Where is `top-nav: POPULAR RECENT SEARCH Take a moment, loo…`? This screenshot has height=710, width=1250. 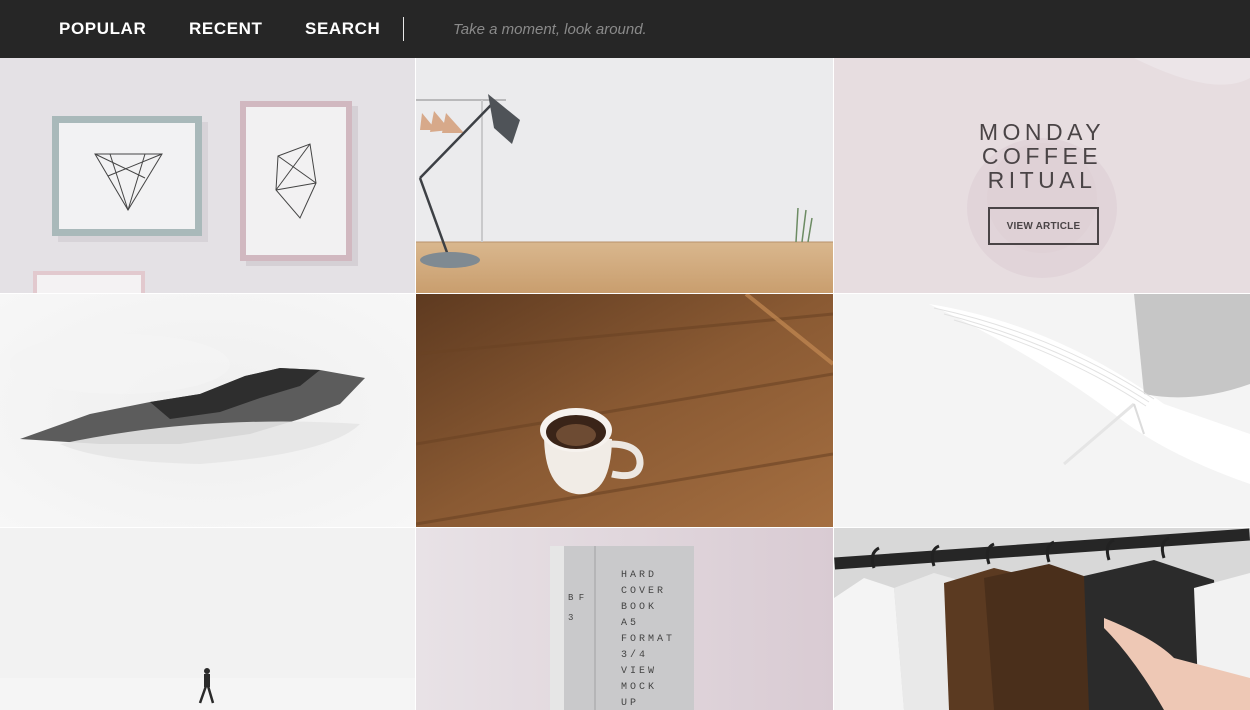 top-nav: POPULAR RECENT SEARCH Take a moment, loo… is located at coordinates (625, 29).